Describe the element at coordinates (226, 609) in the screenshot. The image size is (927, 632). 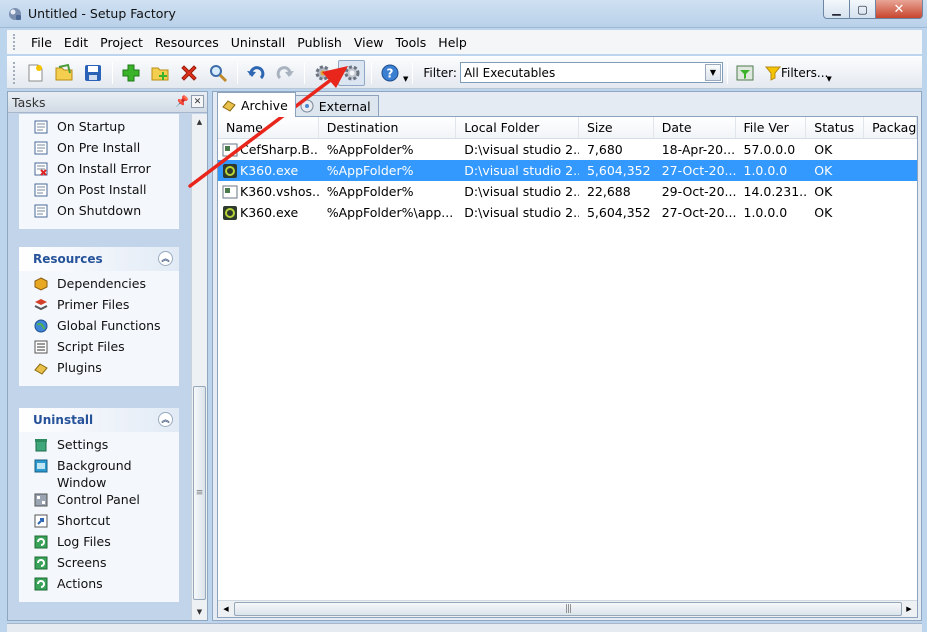
I see `scroll-left-icon: ◀` at that location.